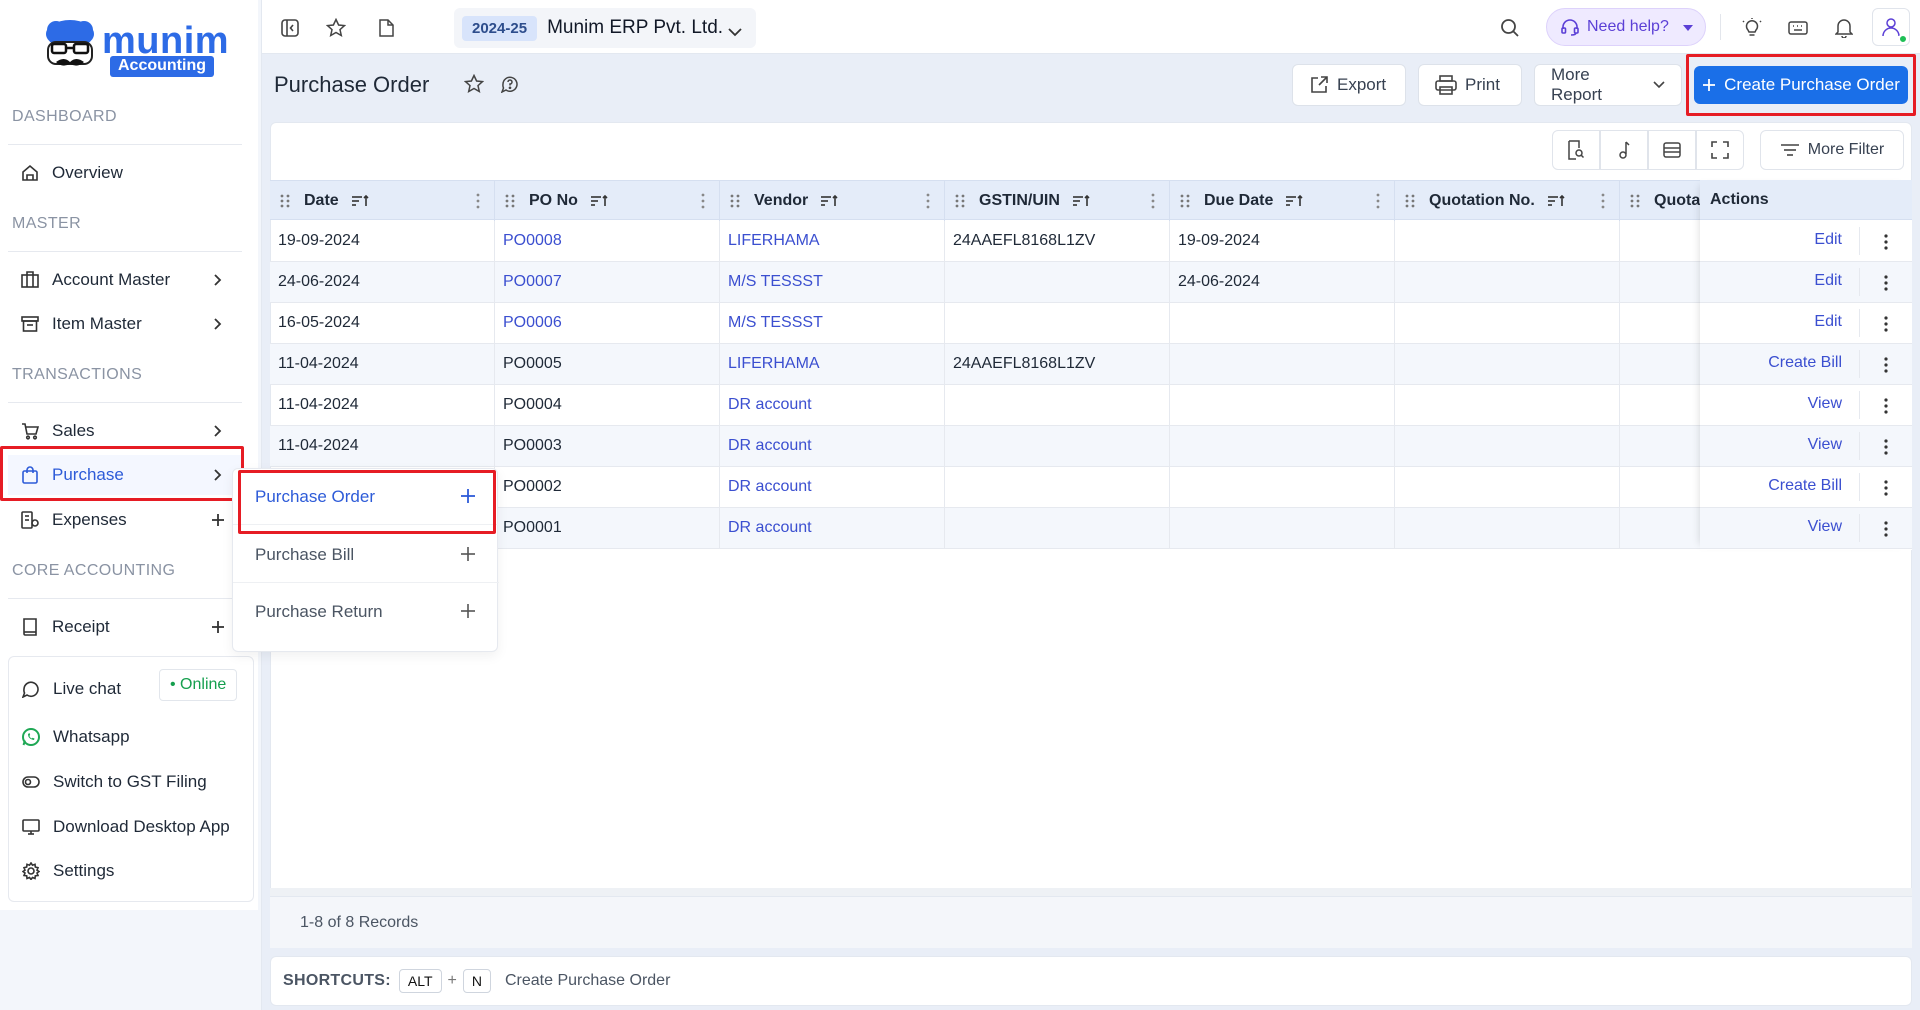  What do you see at coordinates (125, 324) in the screenshot?
I see `sidebar-item-item-master: Item Master` at bounding box center [125, 324].